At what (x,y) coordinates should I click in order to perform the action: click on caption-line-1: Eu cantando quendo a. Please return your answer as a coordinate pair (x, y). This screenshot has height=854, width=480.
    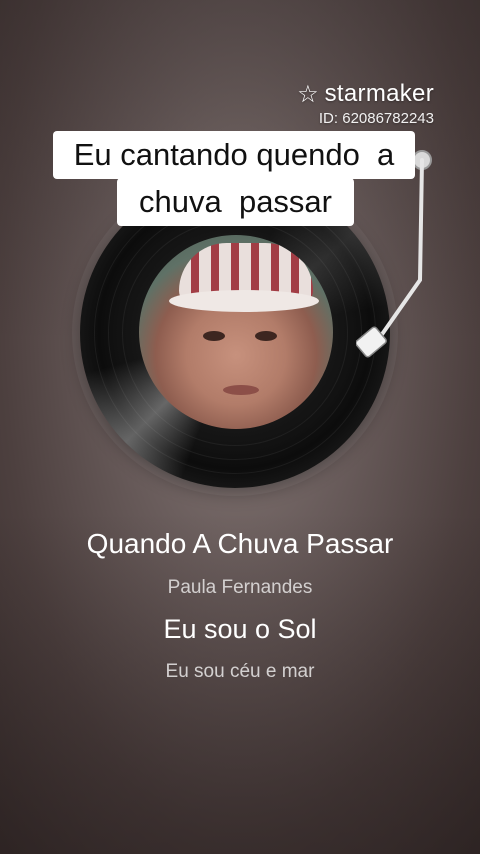
    Looking at the image, I should click on (234, 155).